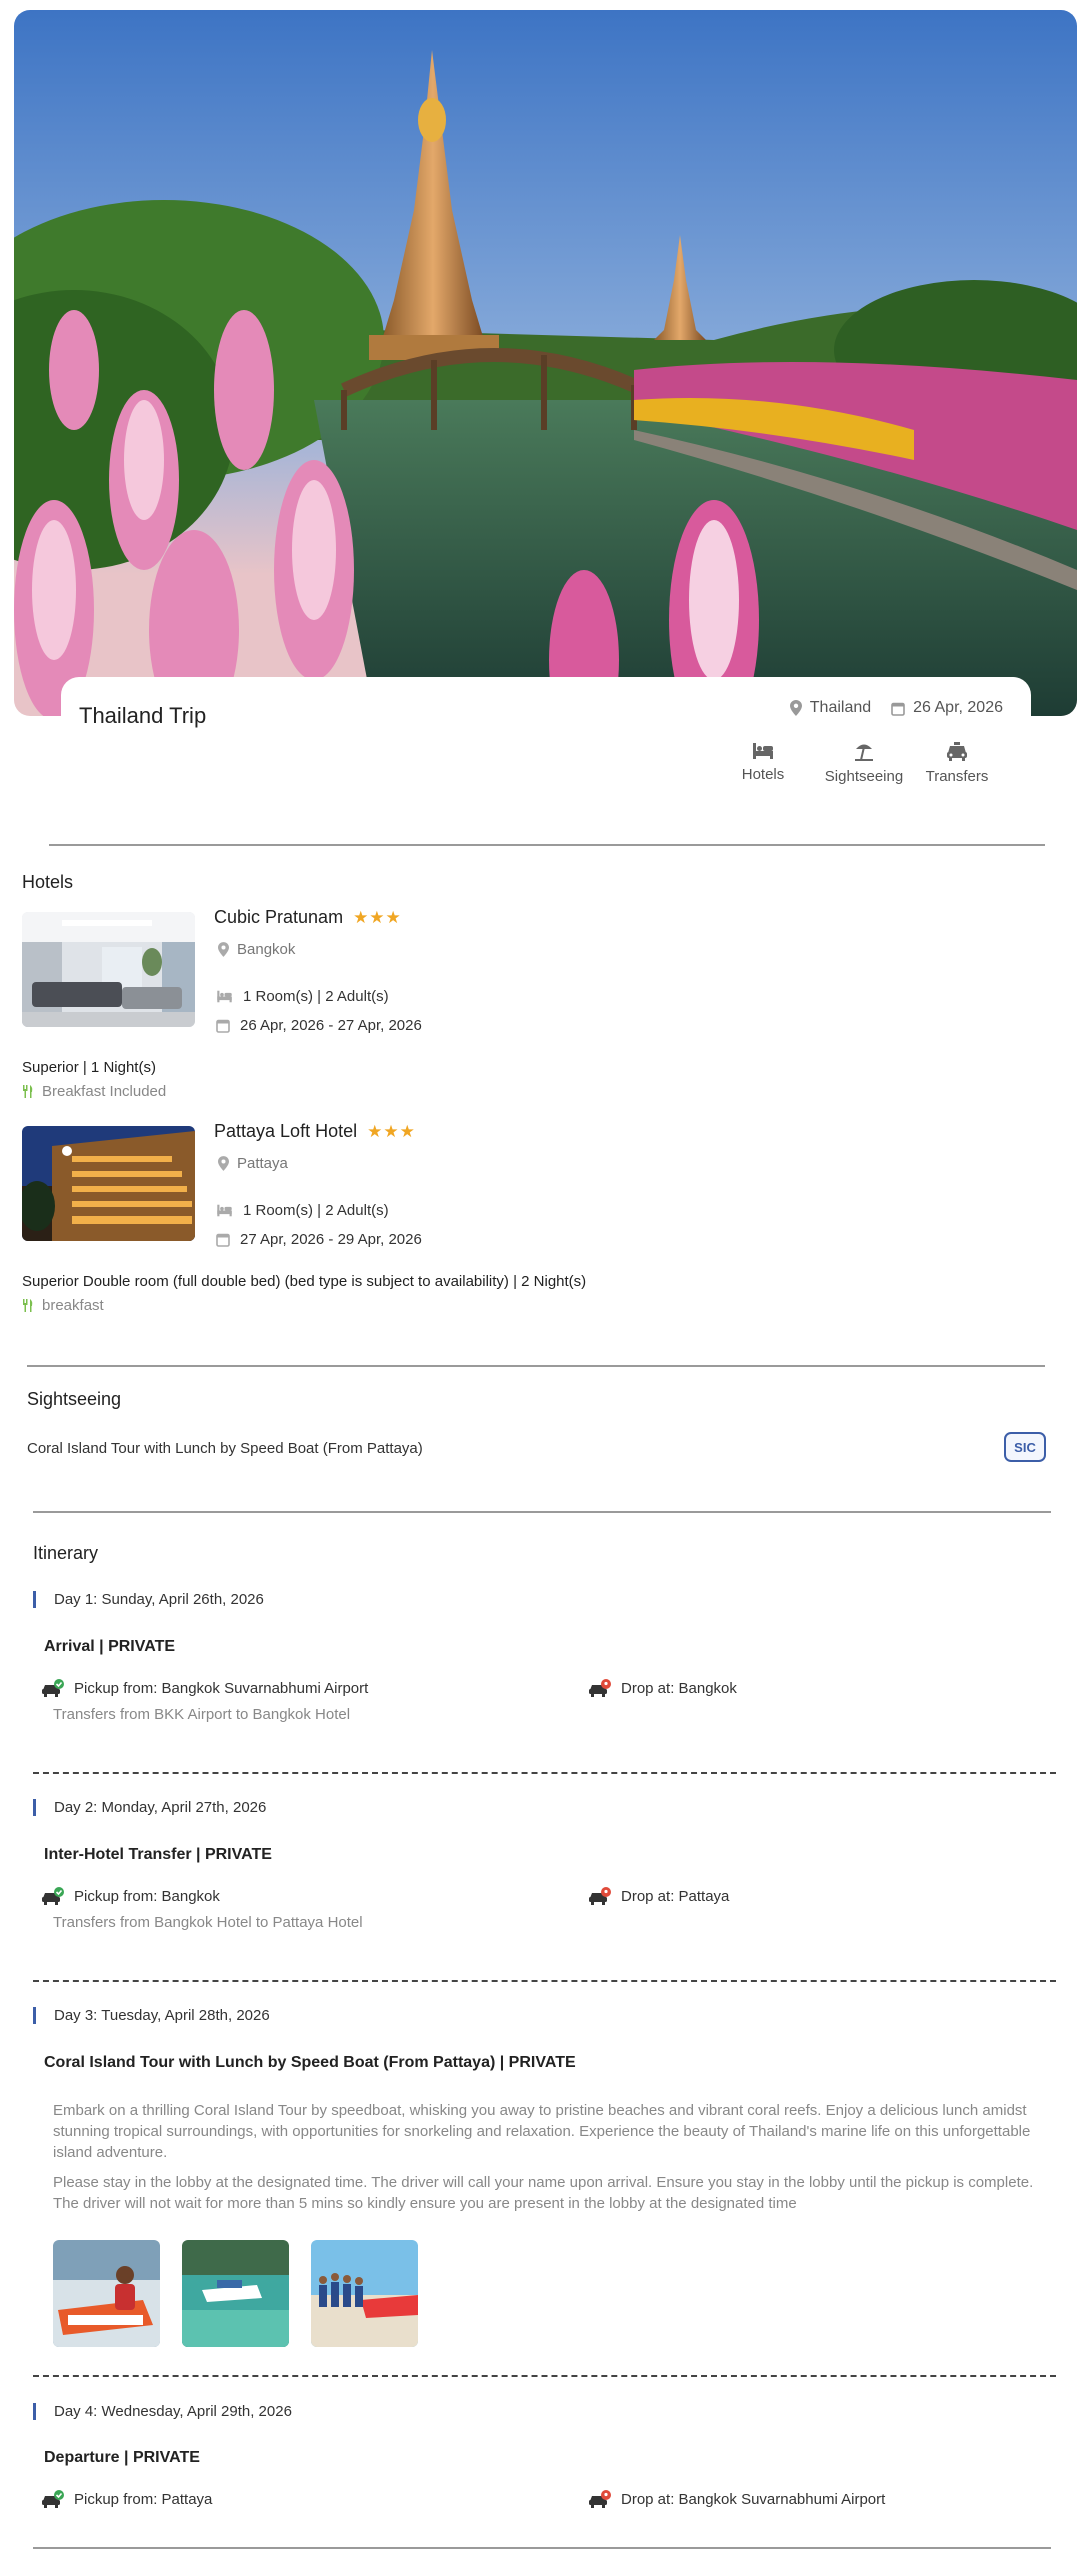 This screenshot has height=2559, width=1084. I want to click on service-hotels: Hotels, so click(763, 763).